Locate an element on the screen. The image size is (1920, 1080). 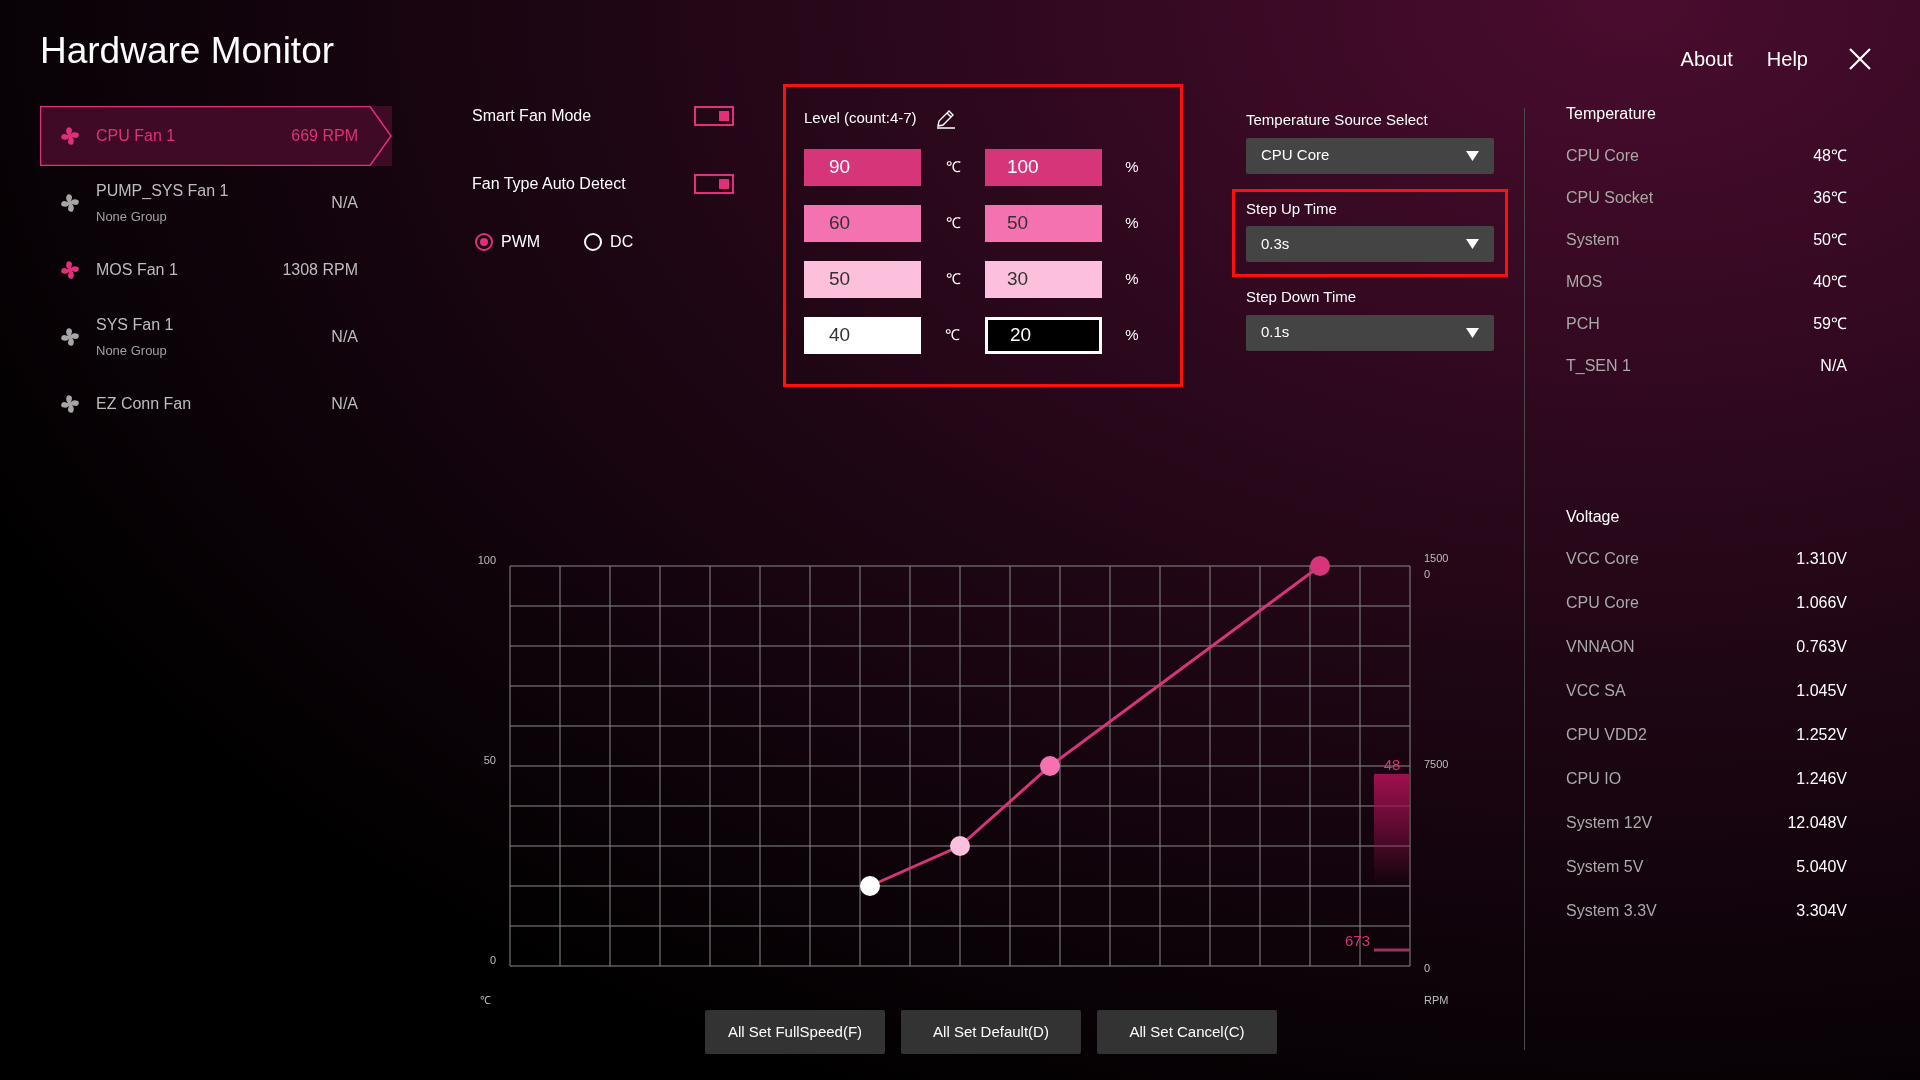
sensor-name: CPU IO is located at coordinates (1594, 779).